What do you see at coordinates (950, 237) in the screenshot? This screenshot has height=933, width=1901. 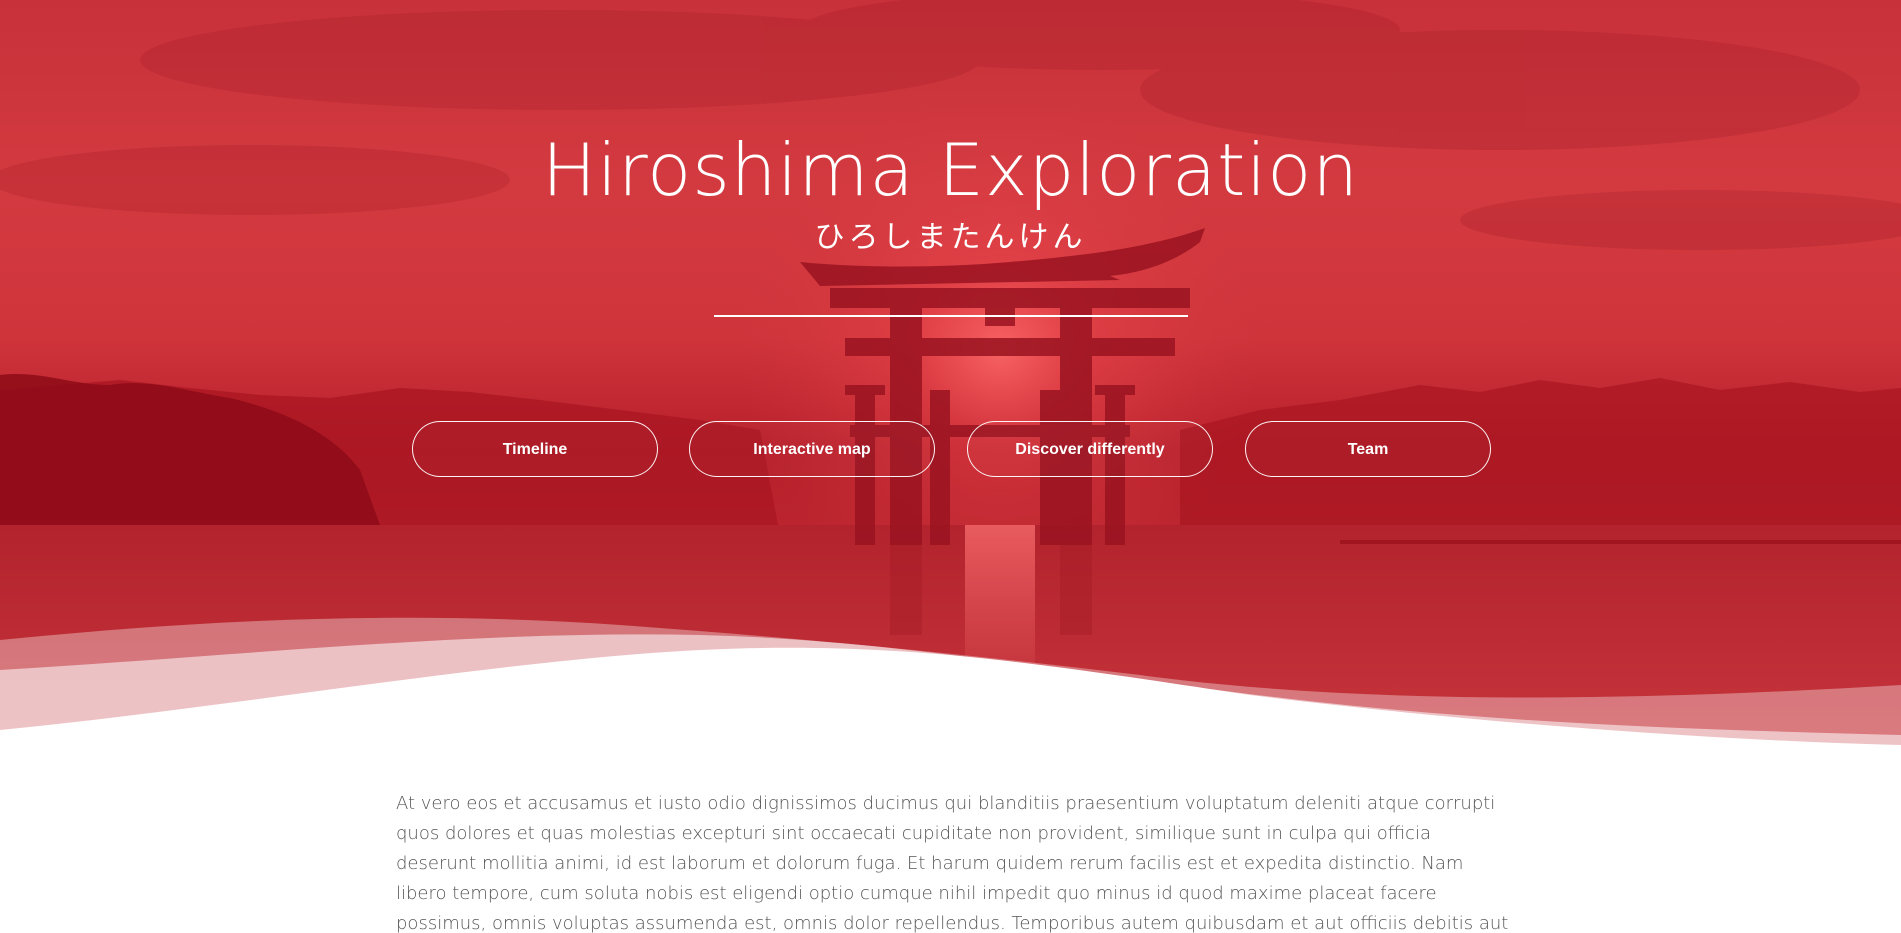 I see `page-subtitle: ひろしまたんけん` at bounding box center [950, 237].